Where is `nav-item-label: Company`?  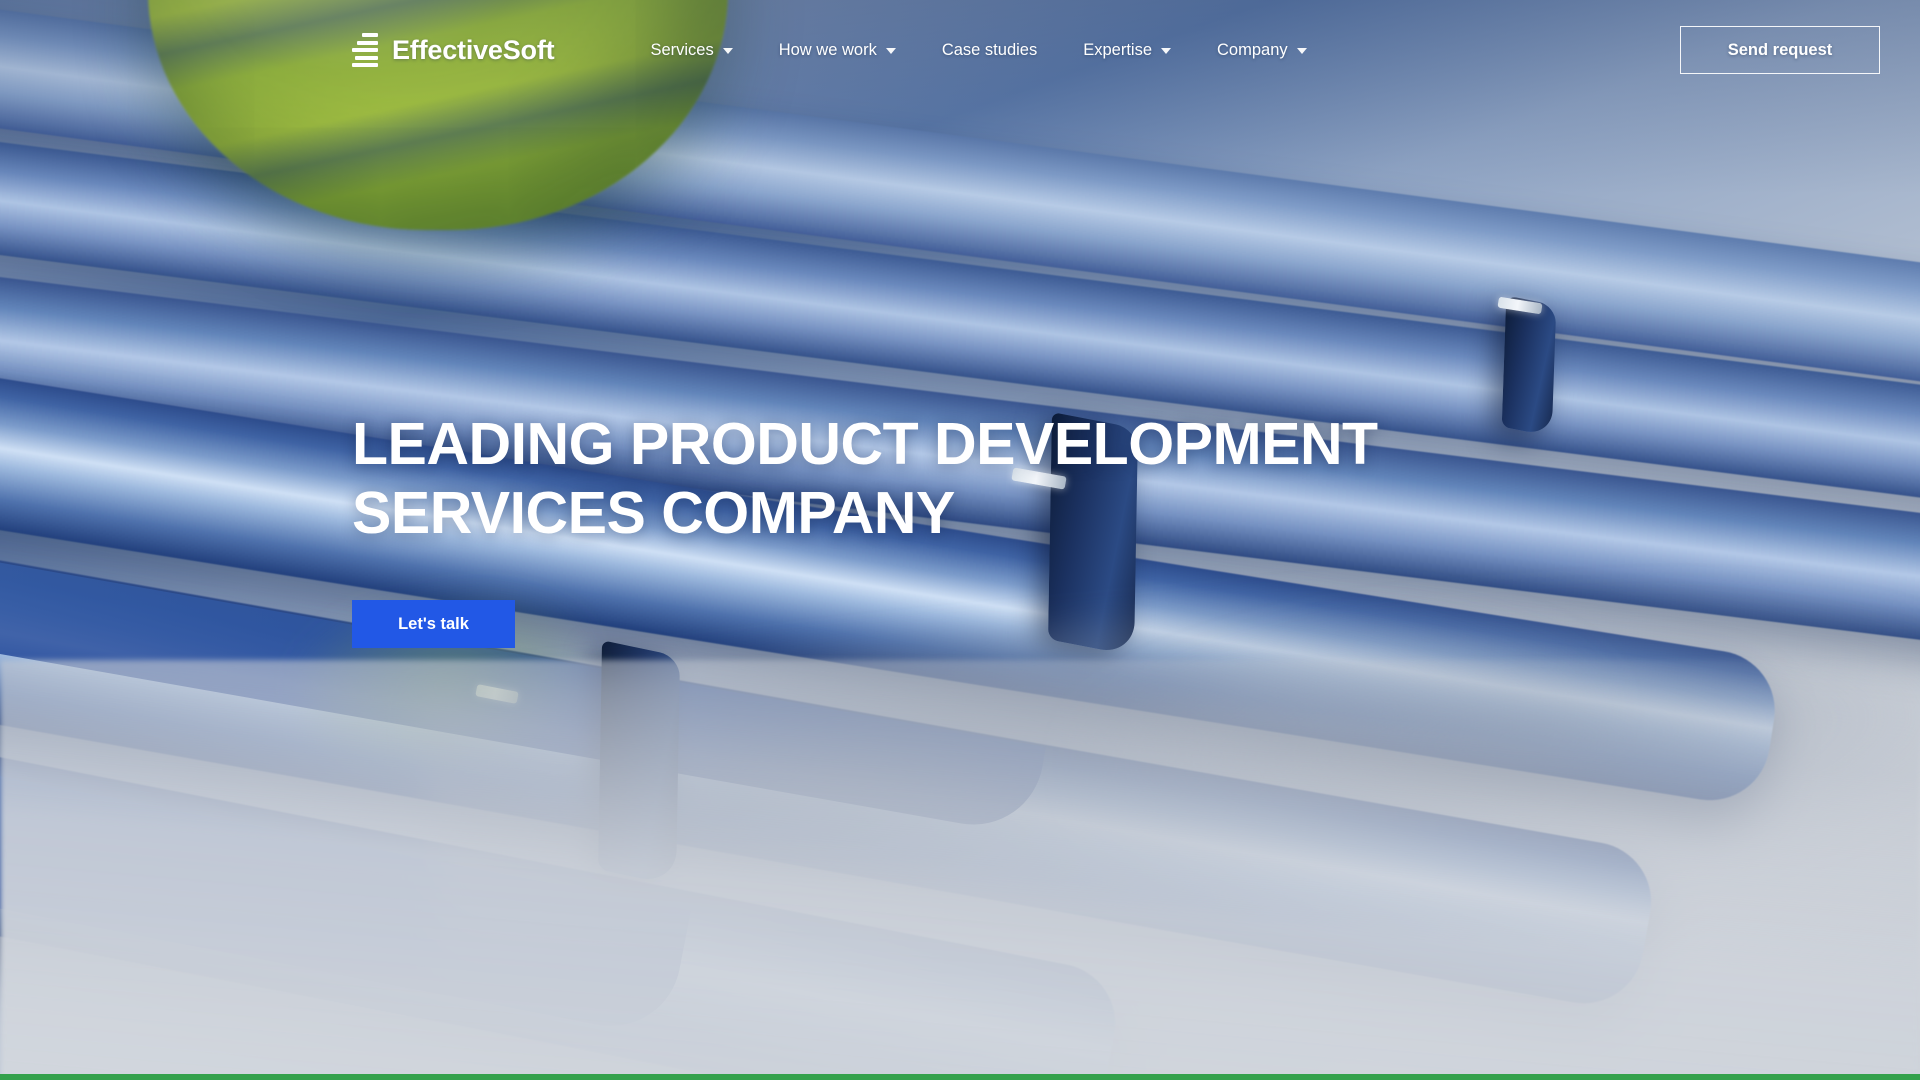
nav-item-label: Company is located at coordinates (1252, 49).